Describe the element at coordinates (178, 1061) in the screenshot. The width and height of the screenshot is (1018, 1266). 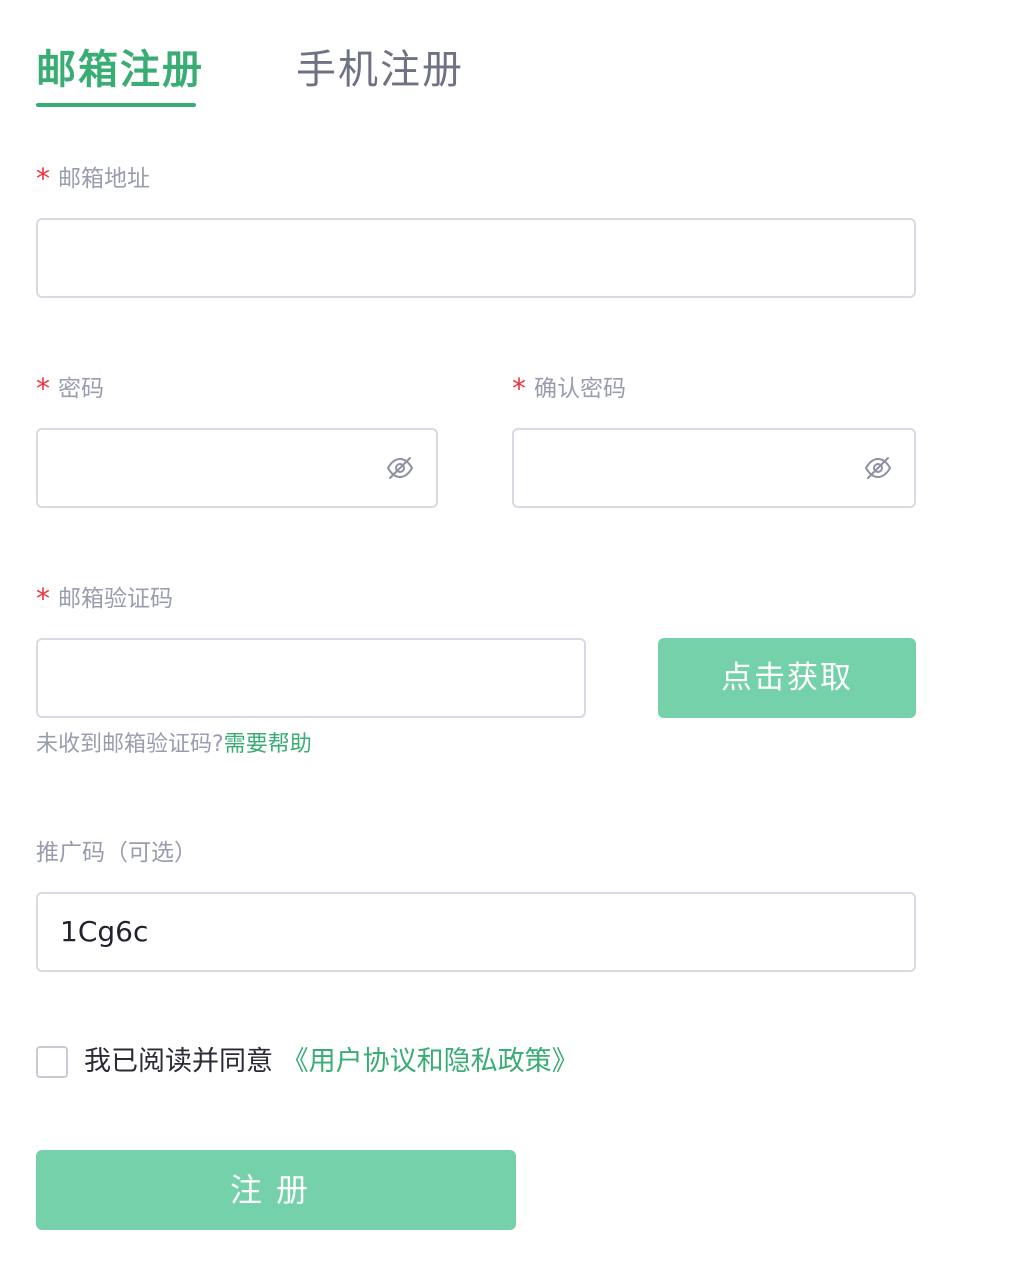
I see `agreement-text: 我已阅读并同意` at that location.